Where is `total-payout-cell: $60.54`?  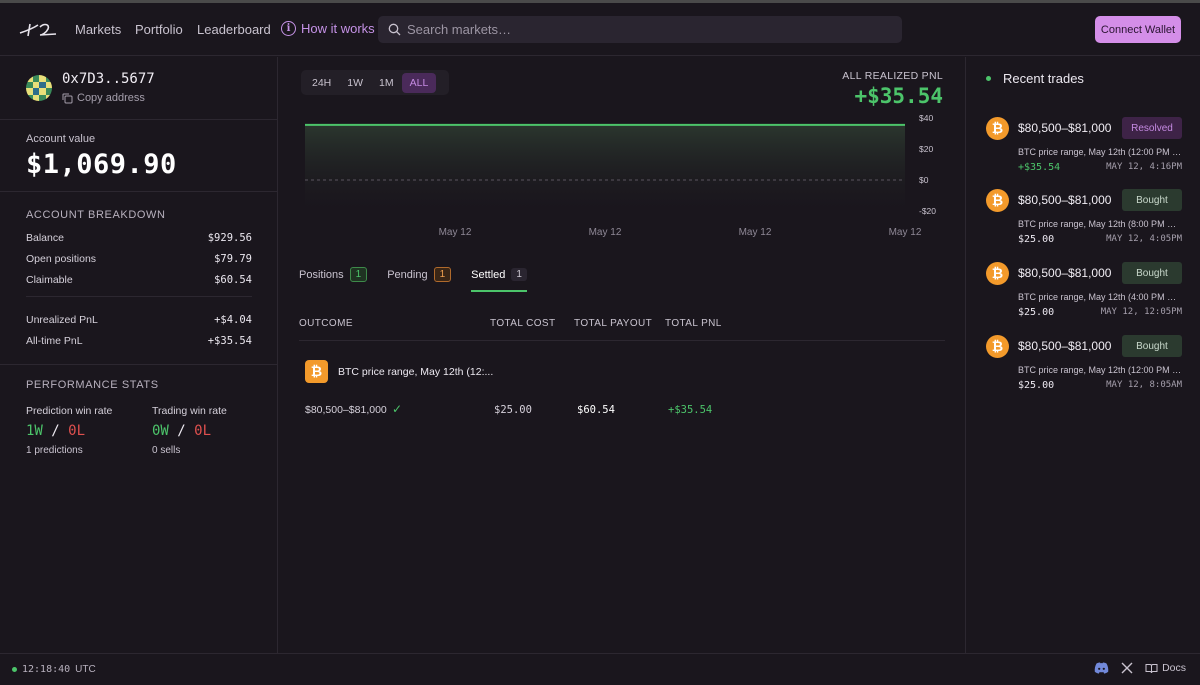
total-payout-cell: $60.54 is located at coordinates (596, 410).